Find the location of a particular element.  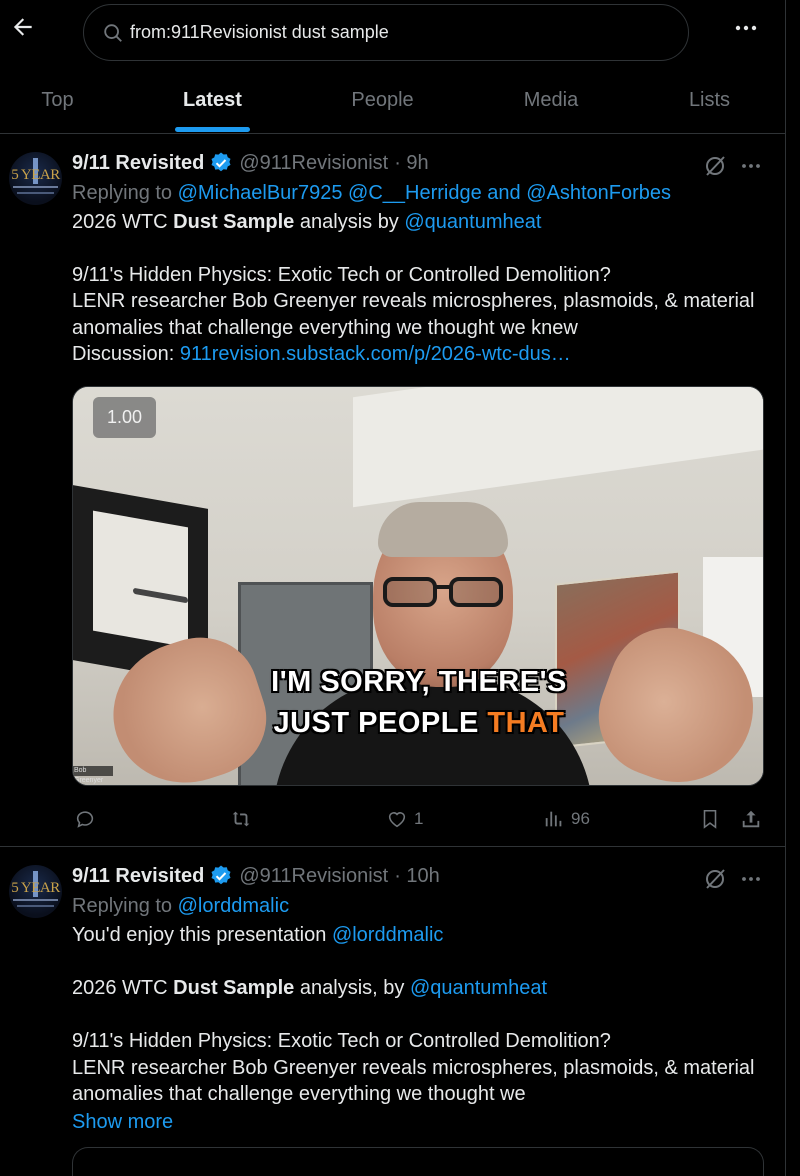

tab-people: People is located at coordinates (382, 100).